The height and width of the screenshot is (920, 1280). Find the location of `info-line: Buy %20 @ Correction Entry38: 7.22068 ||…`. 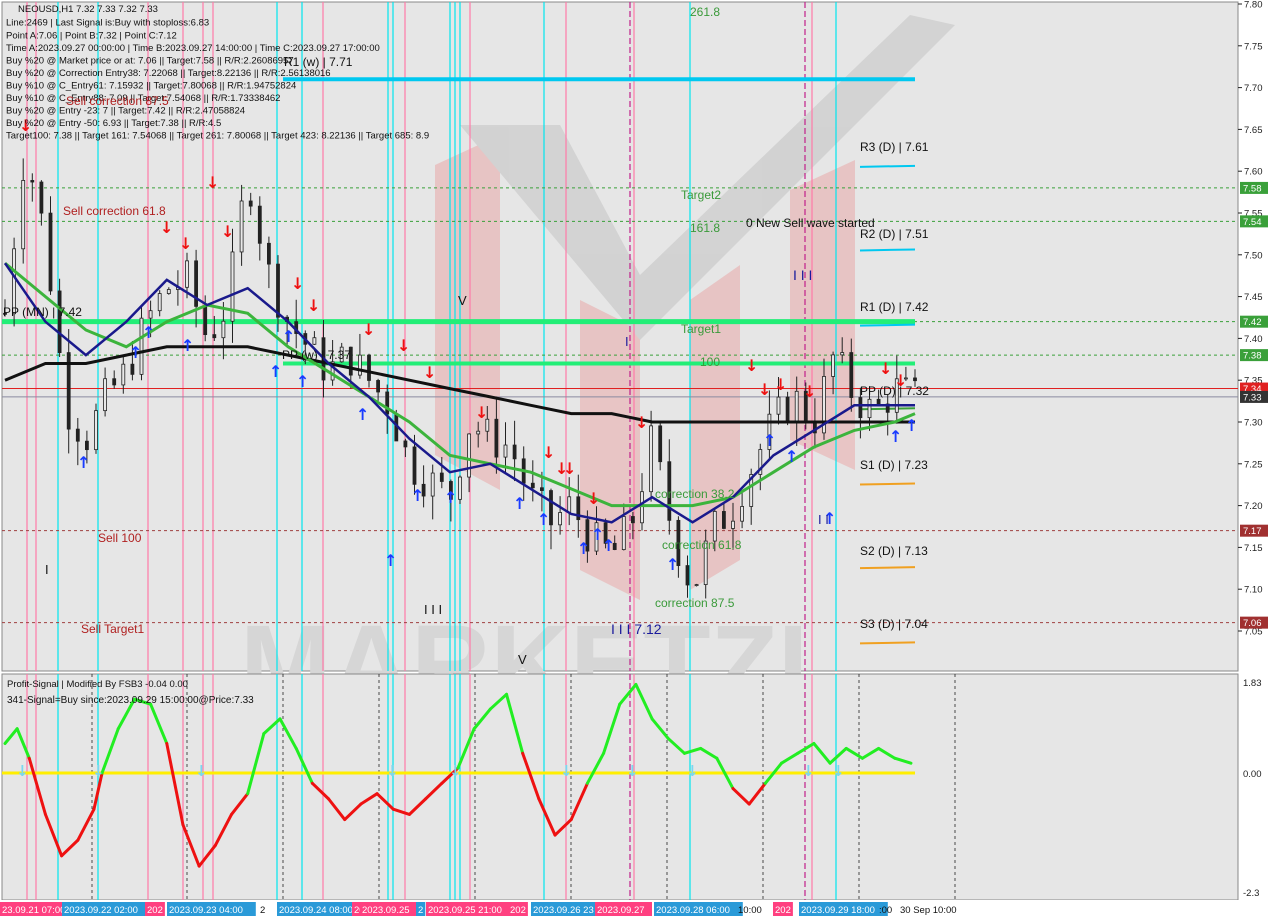

info-line: Buy %20 @ Correction Entry38: 7.22068 ||… is located at coordinates (168, 73).